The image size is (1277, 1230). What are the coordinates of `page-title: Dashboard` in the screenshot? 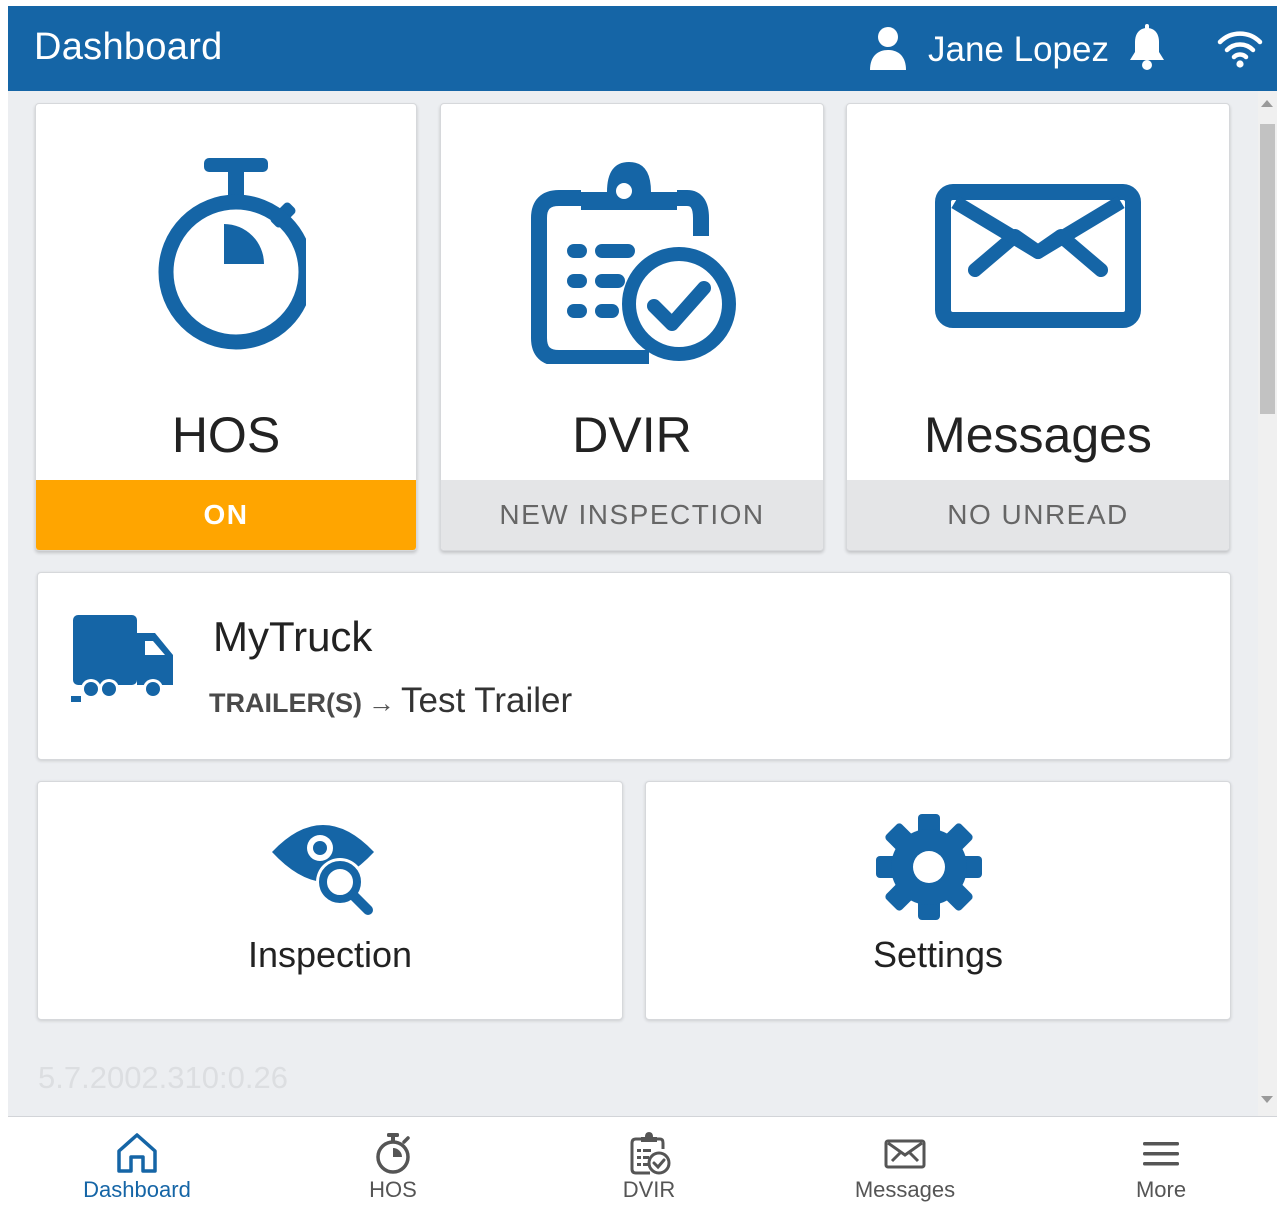 It's located at (128, 47).